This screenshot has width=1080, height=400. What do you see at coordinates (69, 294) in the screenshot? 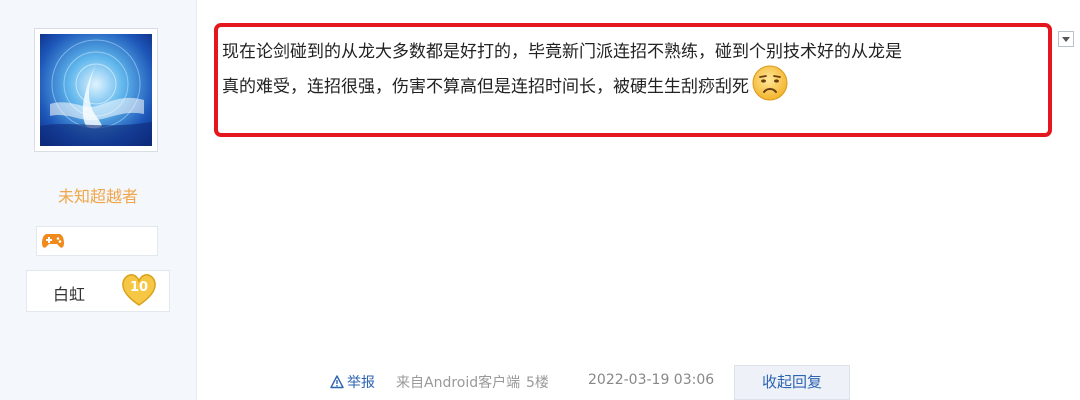
I see `level-title: 白虹` at bounding box center [69, 294].